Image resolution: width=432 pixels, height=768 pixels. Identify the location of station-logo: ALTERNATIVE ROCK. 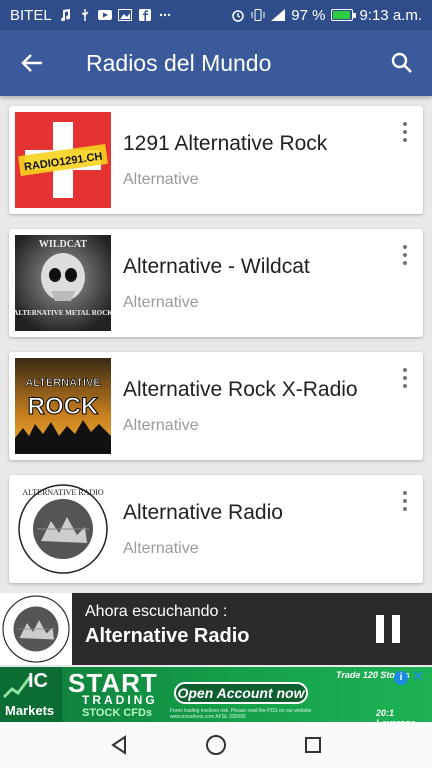
(63, 406).